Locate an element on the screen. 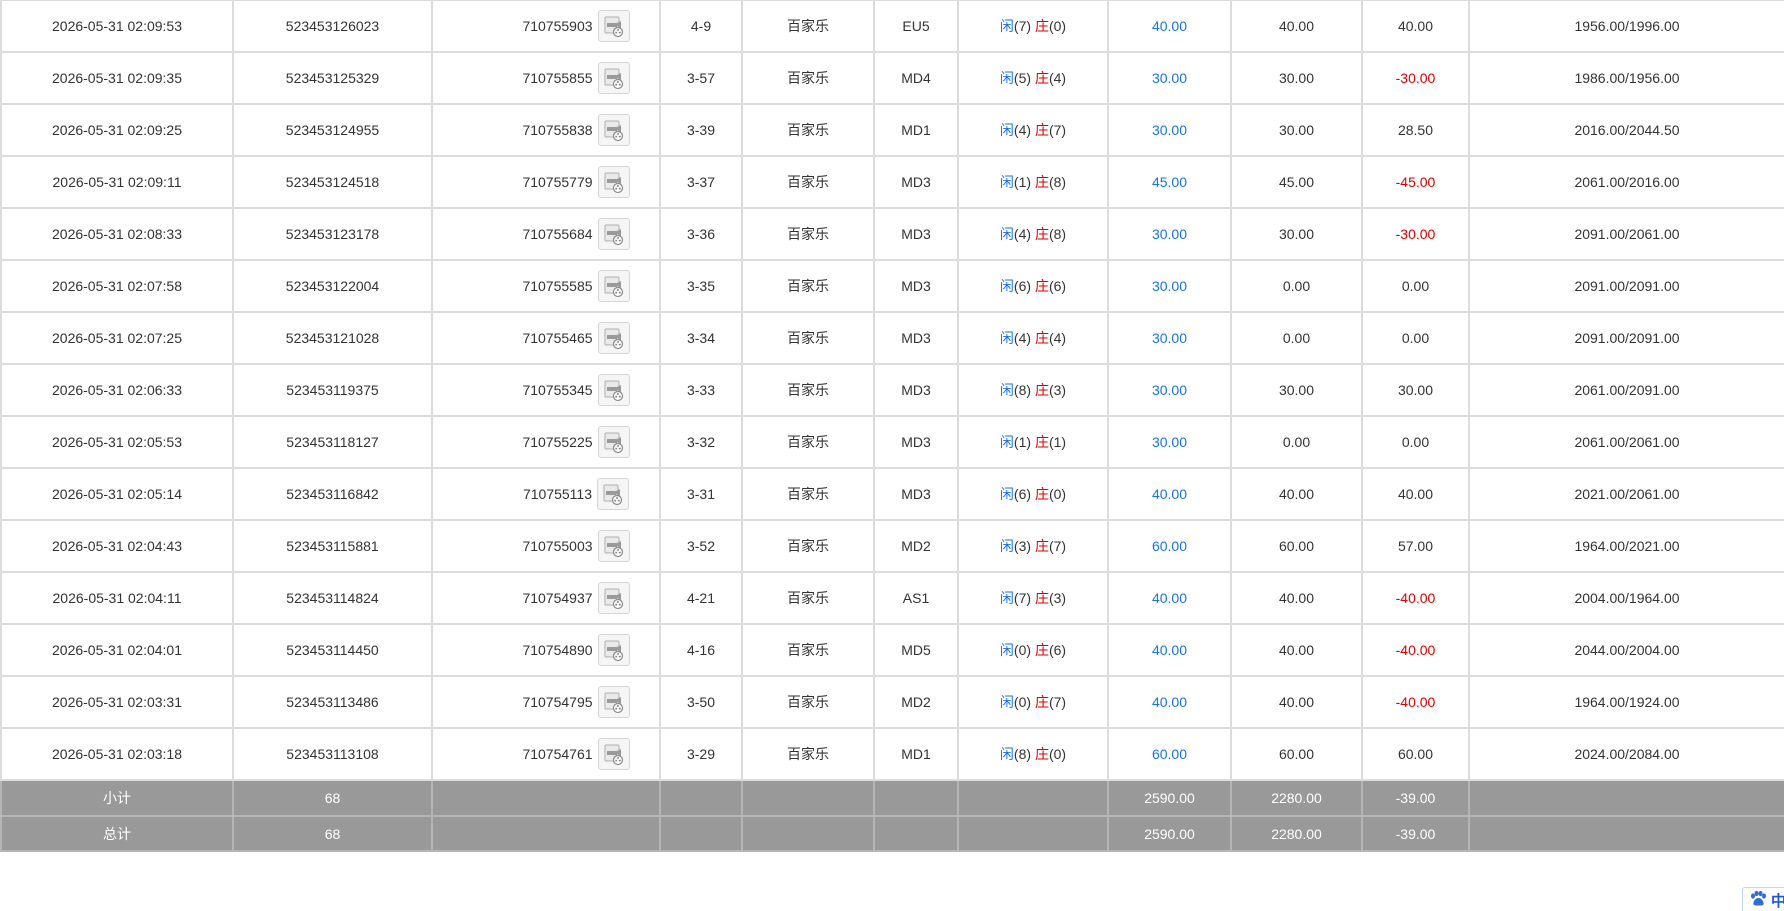 This screenshot has height=911, width=1784. shoe-number: 3-57 is located at coordinates (701, 78).